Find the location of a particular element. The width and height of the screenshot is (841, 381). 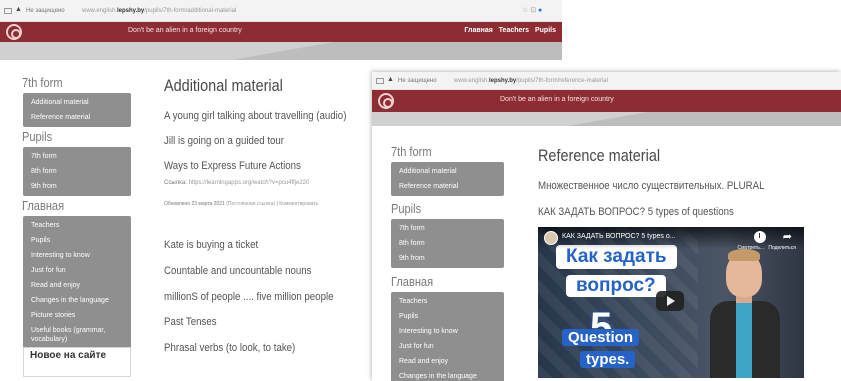

link-how-to-ask-question: КАК ЗАДАТЬ ВОПРОС? 5 types of questions is located at coordinates (636, 212).